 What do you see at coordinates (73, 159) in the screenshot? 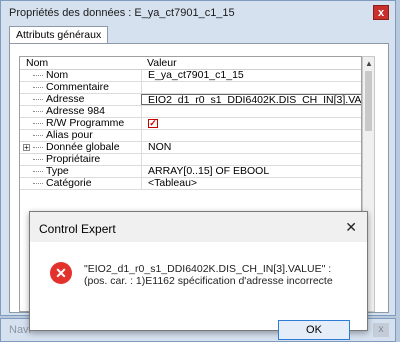
I see `property-name: Propriétaire` at bounding box center [73, 159].